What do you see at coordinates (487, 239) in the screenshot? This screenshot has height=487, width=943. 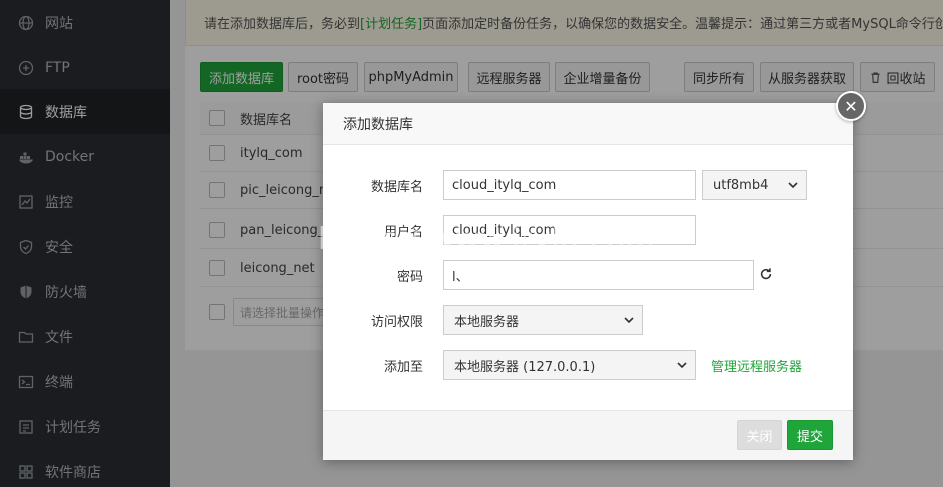 I see `watermark: https://www.itylq.com` at bounding box center [487, 239].